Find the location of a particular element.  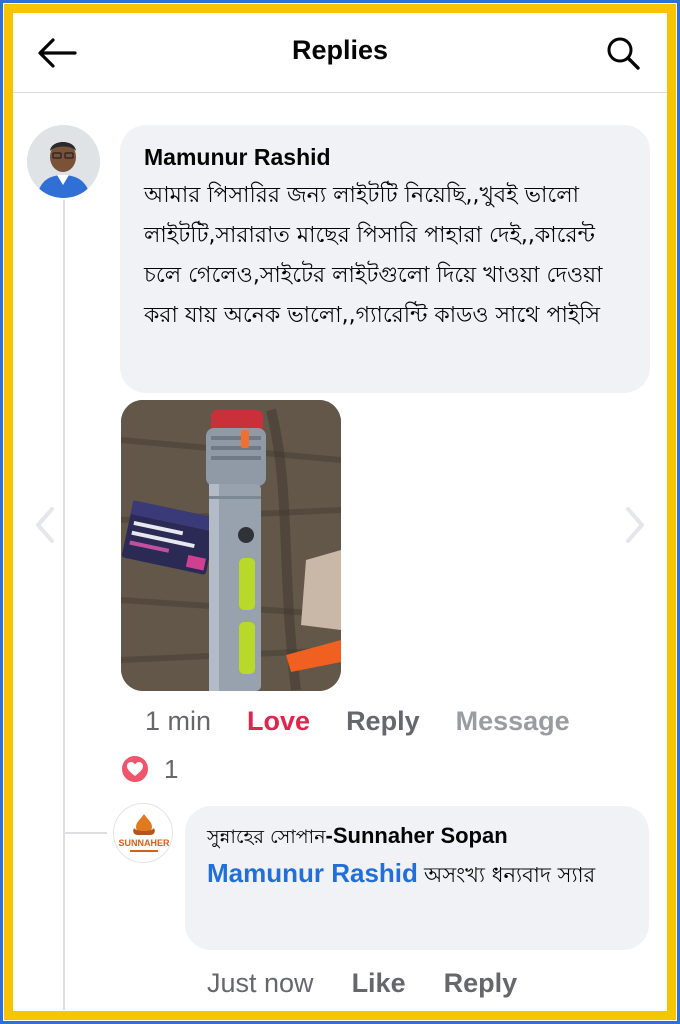

reaction-summary: 1 is located at coordinates (149, 769).